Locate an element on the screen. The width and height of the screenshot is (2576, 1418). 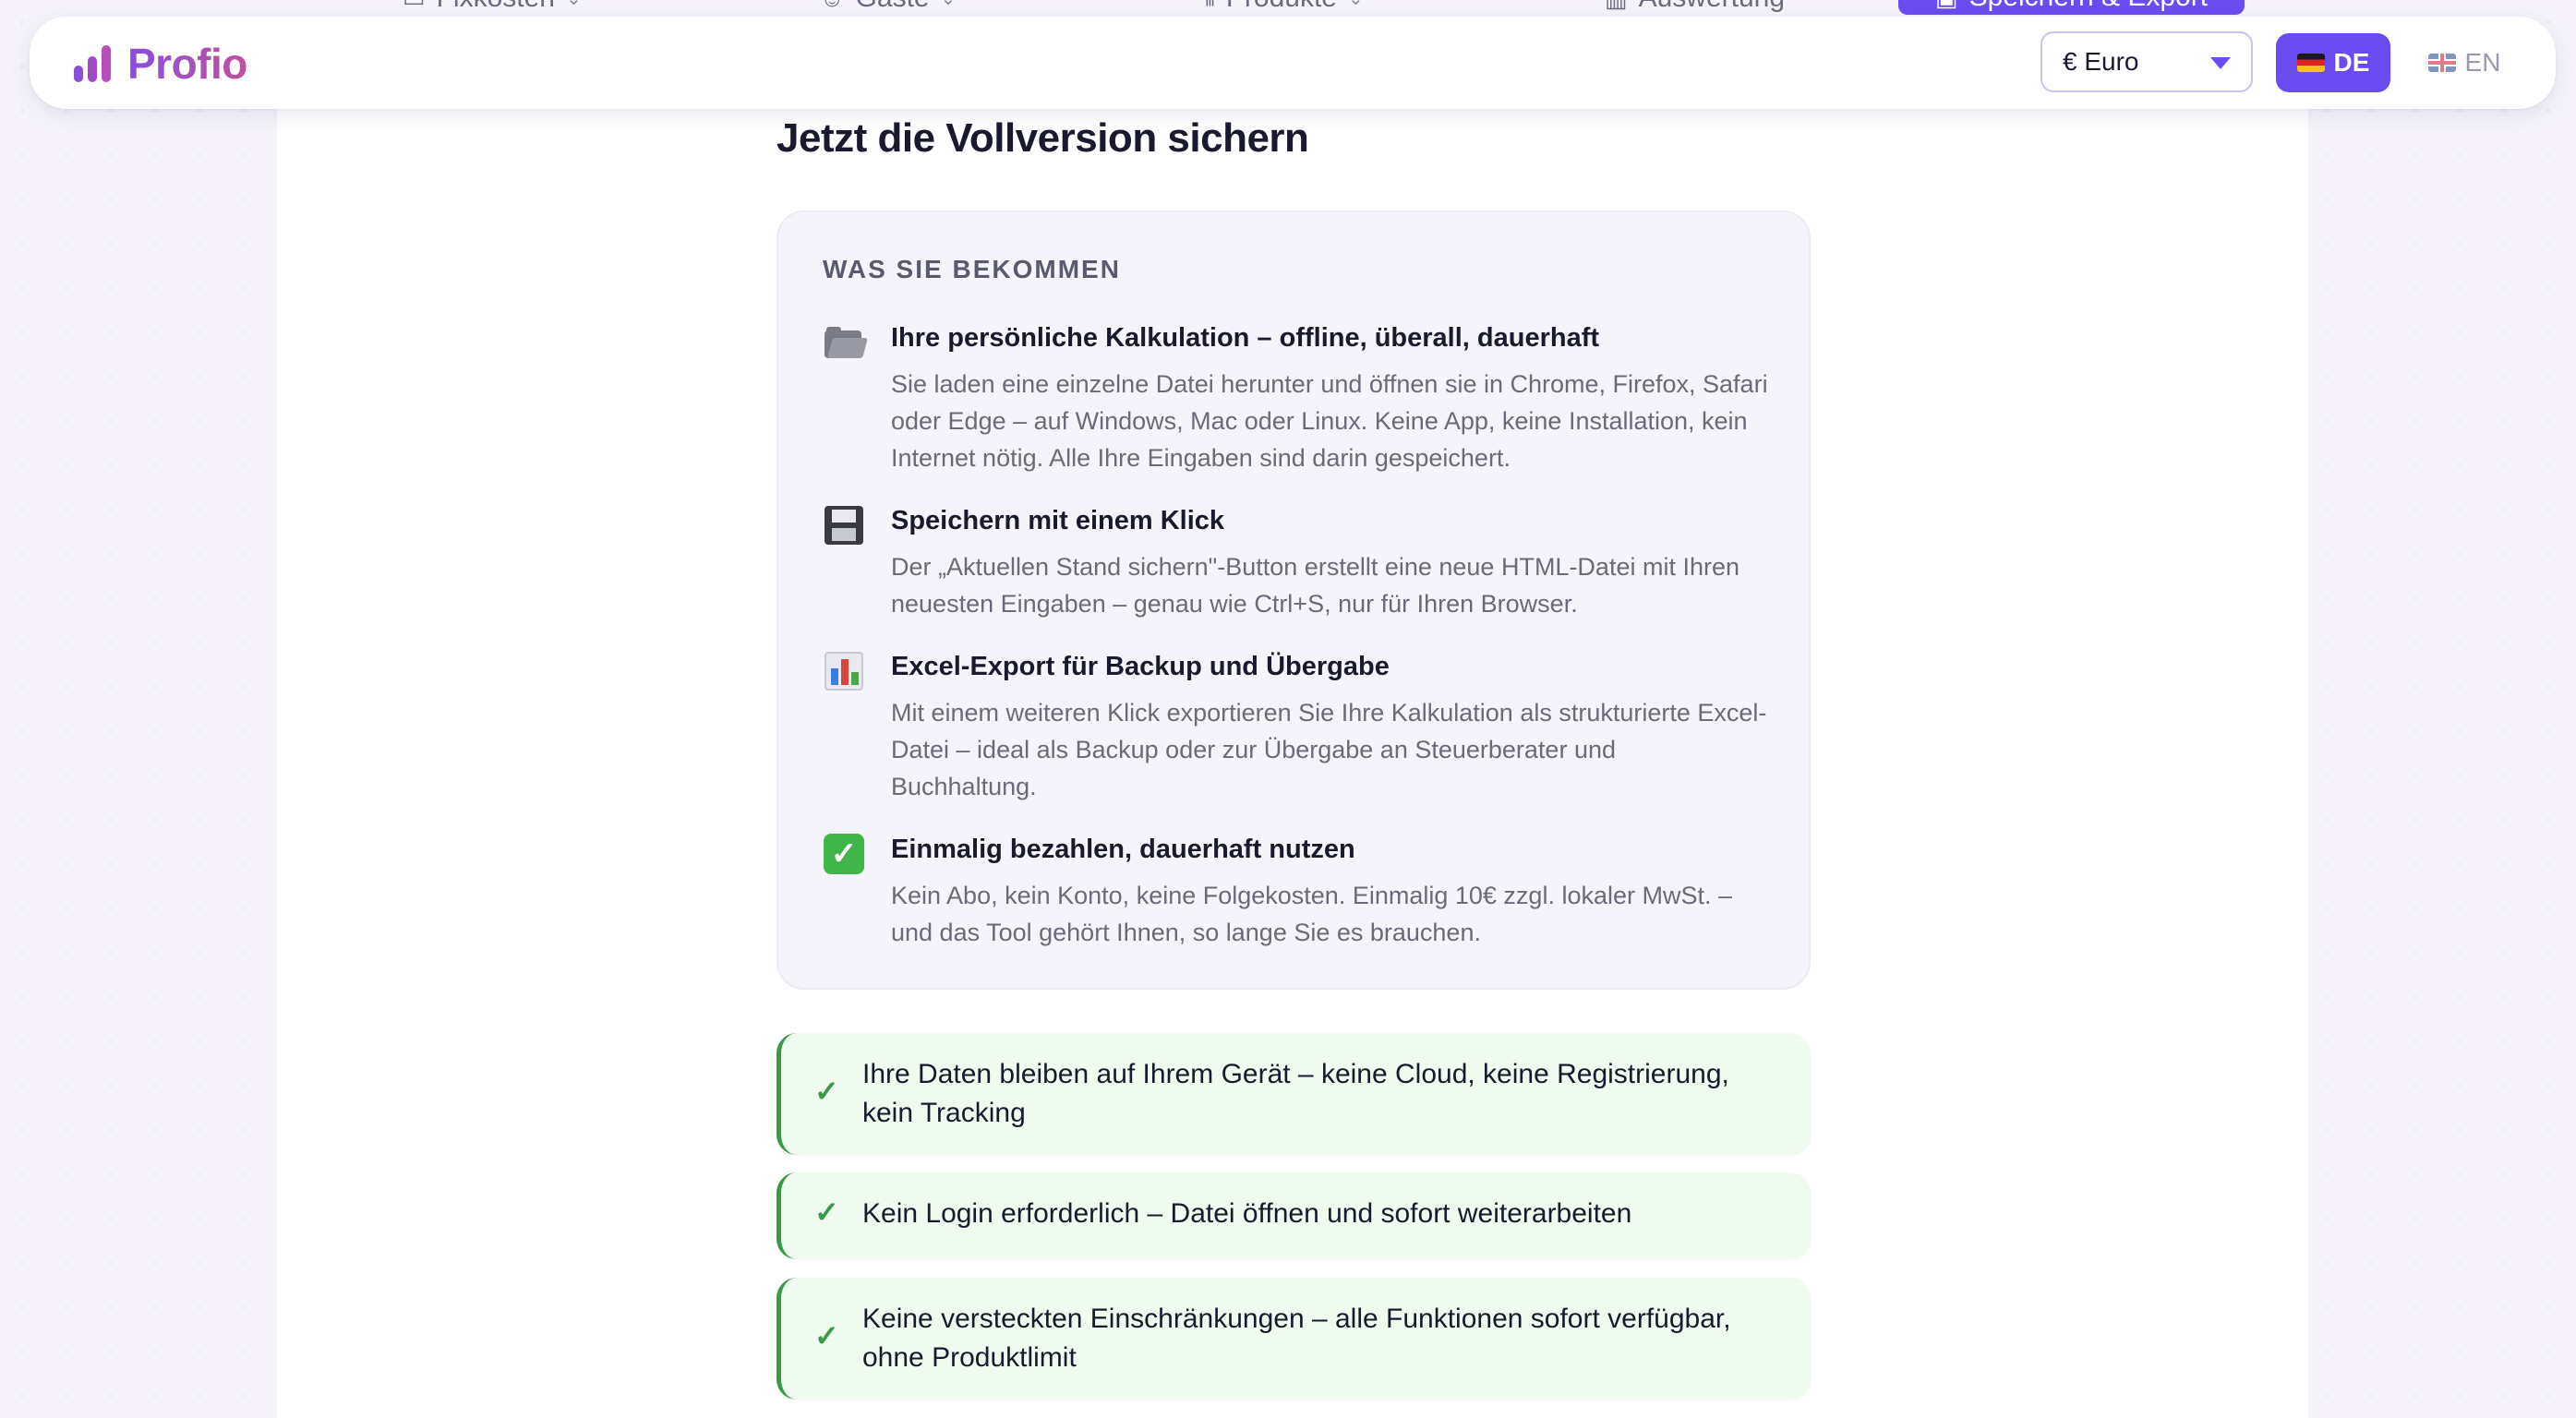
uk-flag-icon is located at coordinates (2441, 63).